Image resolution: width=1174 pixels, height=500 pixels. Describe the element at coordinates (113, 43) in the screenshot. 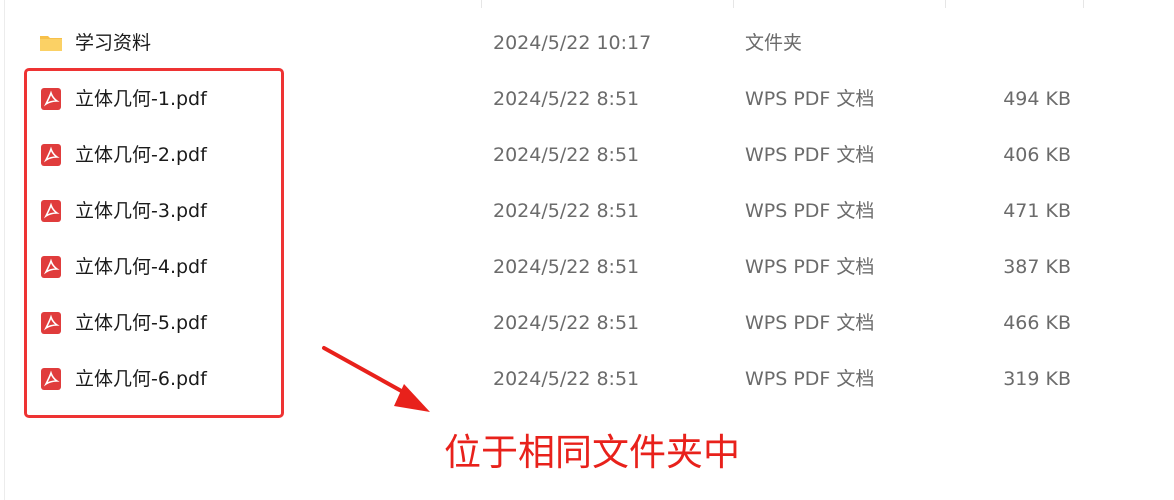

I see `file-name: 学习资料` at that location.